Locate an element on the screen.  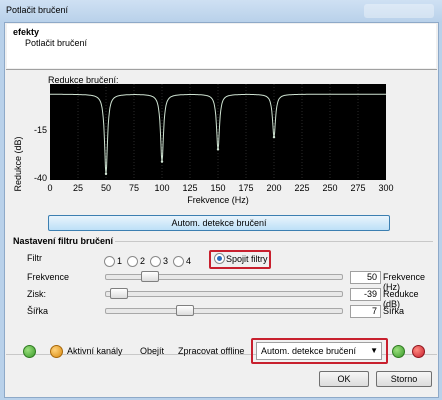
radio-label-3: 3 is located at coordinates (166, 261).